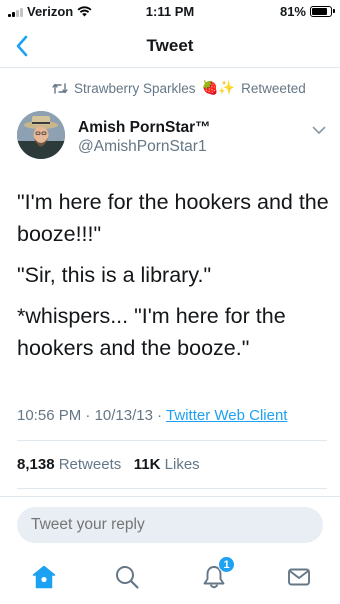 This screenshot has height=604, width=340. Describe the element at coordinates (273, 88) in the screenshot. I see `retweet-action-label: Retweeted` at that location.